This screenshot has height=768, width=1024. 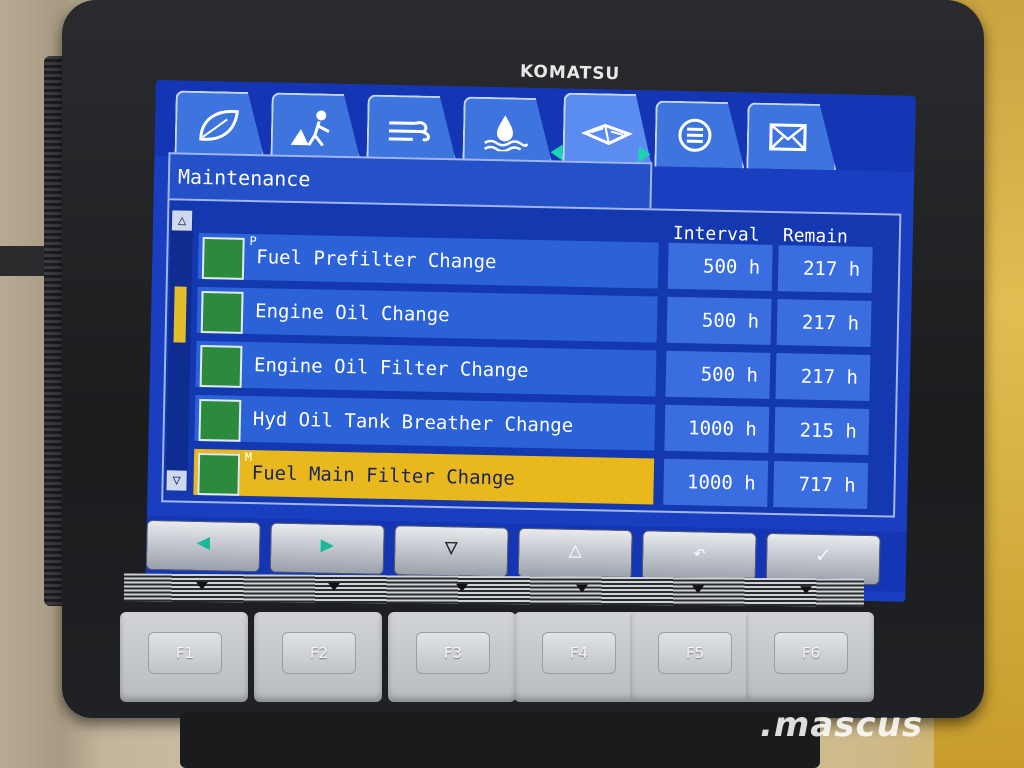 What do you see at coordinates (244, 178) in the screenshot?
I see `page-title: Maintenance` at bounding box center [244, 178].